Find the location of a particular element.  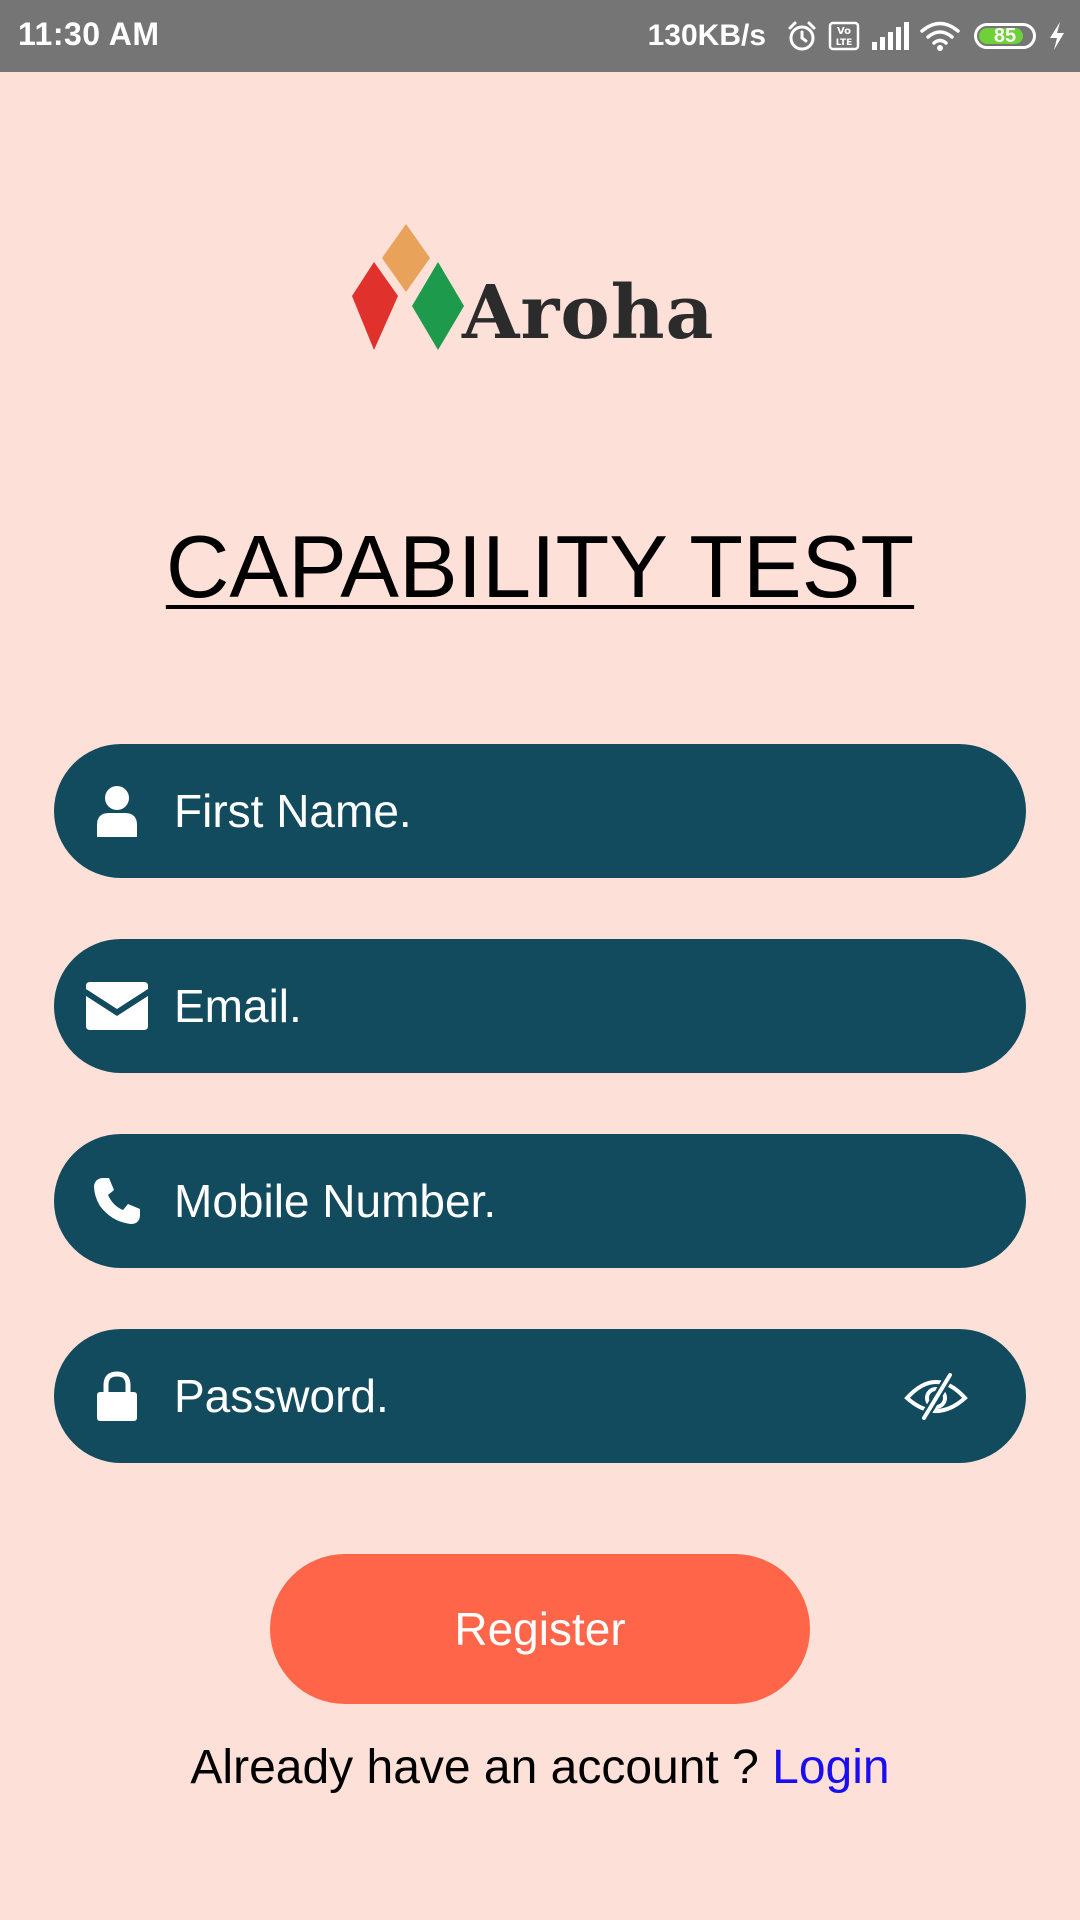

aroha-logo: Aroha is located at coordinates (540, 290).